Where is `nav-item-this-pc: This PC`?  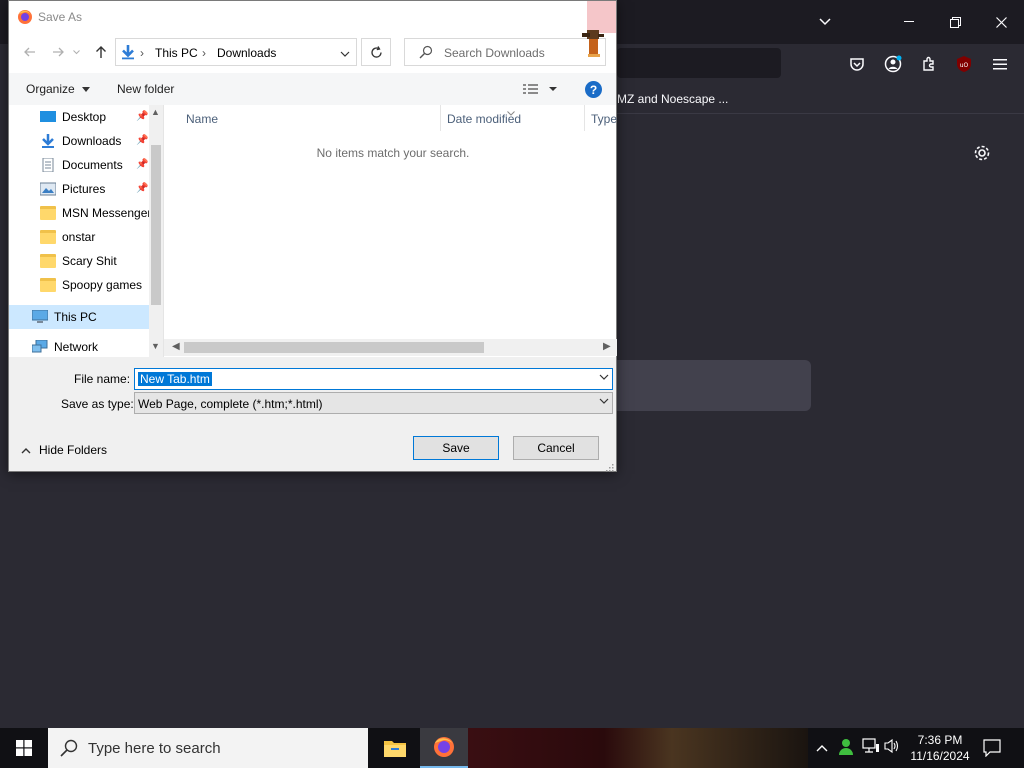 nav-item-this-pc: This PC is located at coordinates (79, 317).